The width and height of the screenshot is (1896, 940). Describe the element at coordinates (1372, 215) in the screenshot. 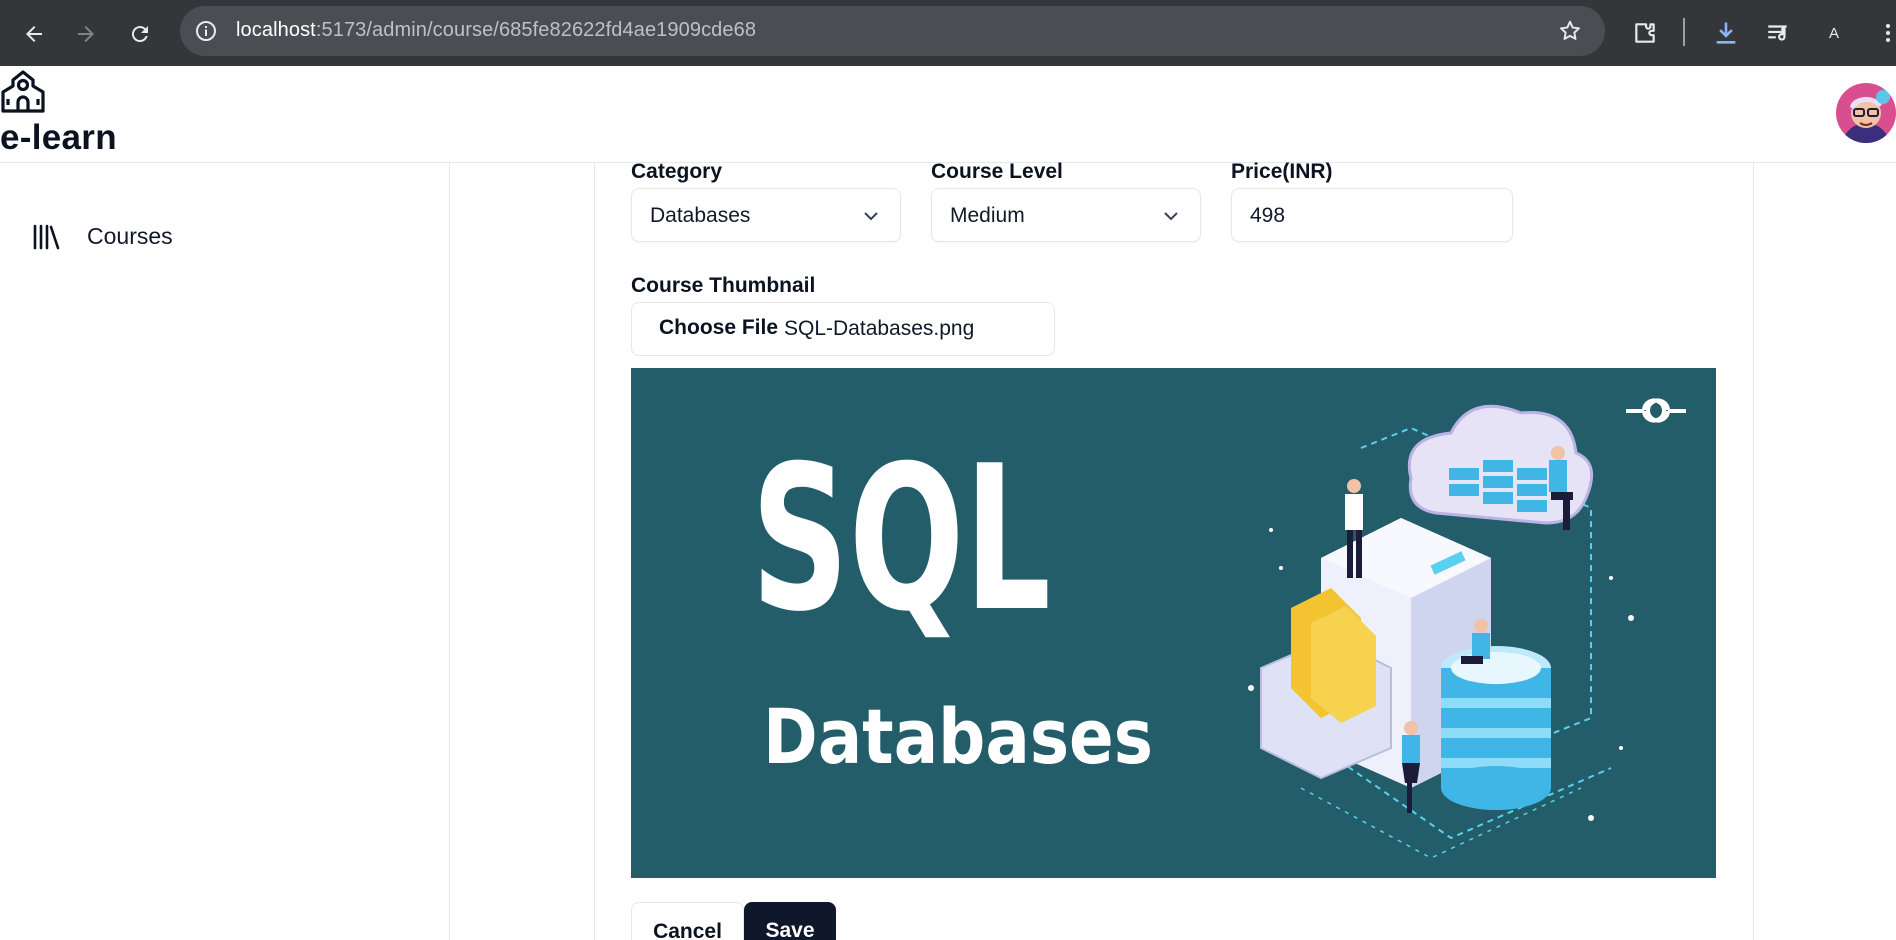

I see `price-input: 498` at that location.